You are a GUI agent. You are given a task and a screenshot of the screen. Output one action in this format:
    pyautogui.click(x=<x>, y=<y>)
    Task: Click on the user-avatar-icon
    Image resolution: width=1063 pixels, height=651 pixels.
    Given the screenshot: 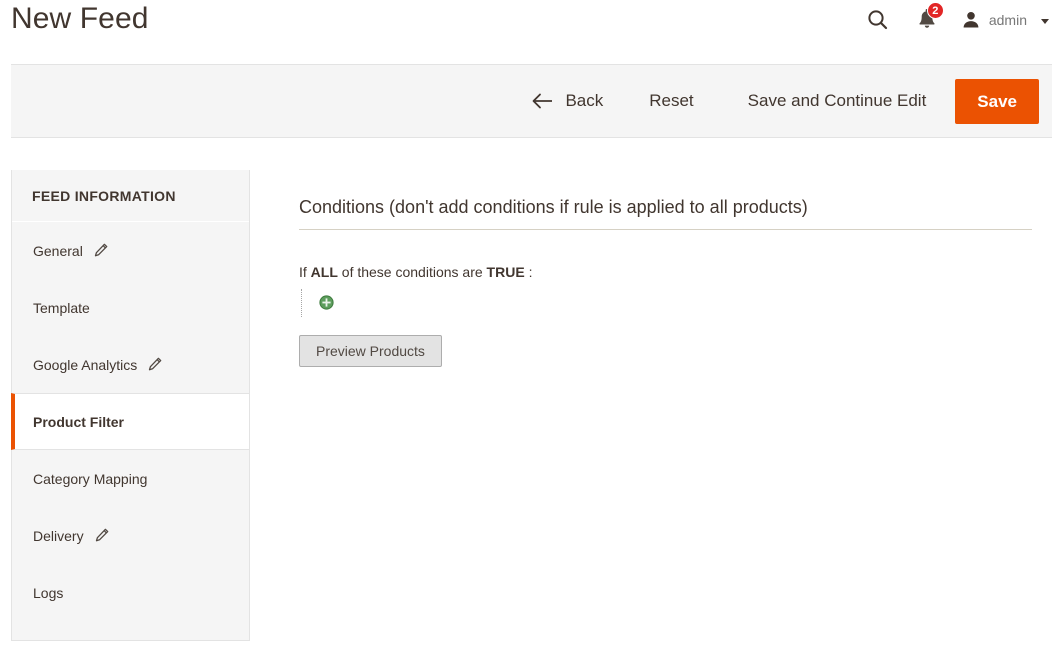 What is the action you would take?
    pyautogui.click(x=971, y=20)
    